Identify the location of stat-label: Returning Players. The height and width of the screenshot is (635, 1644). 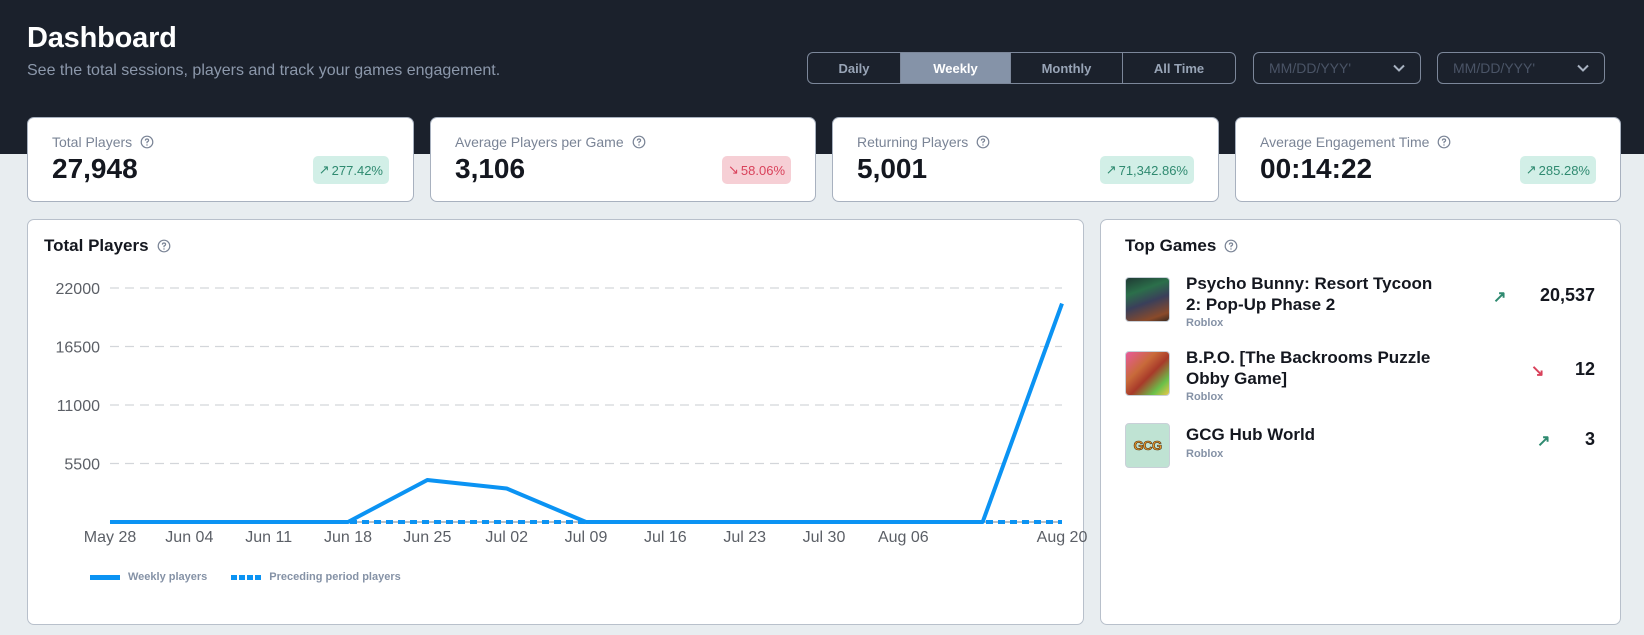
(913, 142).